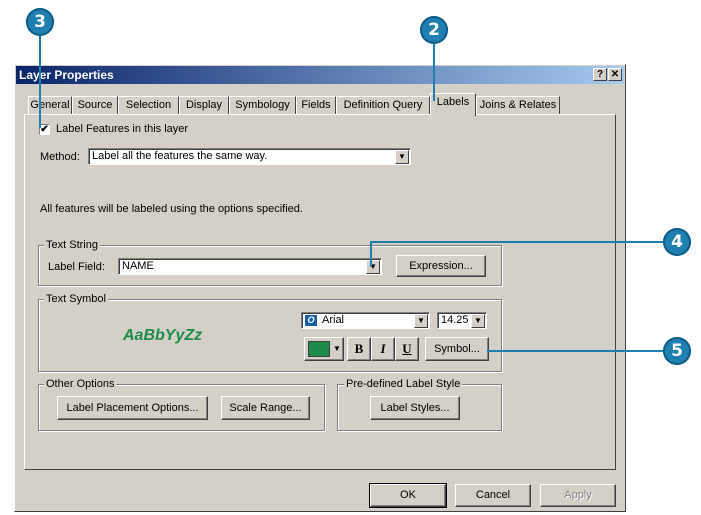 The height and width of the screenshot is (515, 701). I want to click on font-value: Arial, so click(333, 320).